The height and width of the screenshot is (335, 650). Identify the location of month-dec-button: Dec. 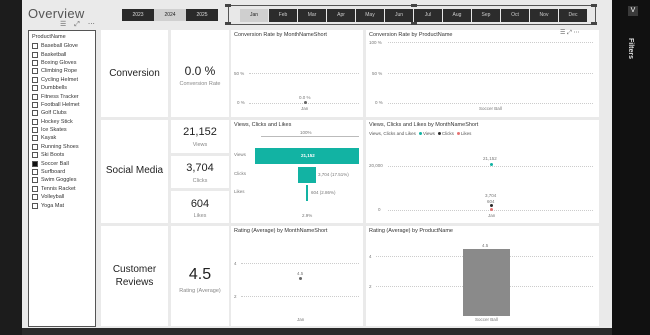
(573, 15).